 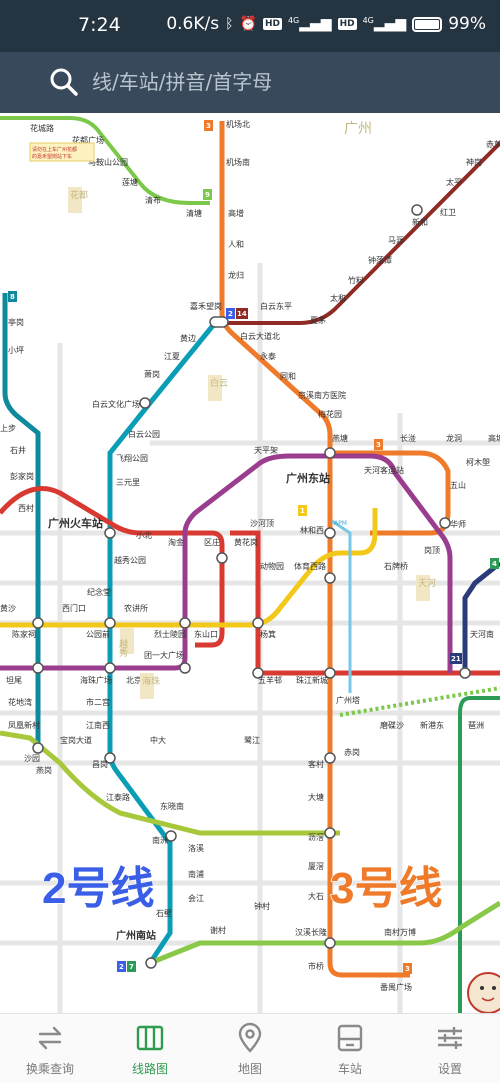 I want to click on station-ximenkou: 西门口, so click(x=74, y=608).